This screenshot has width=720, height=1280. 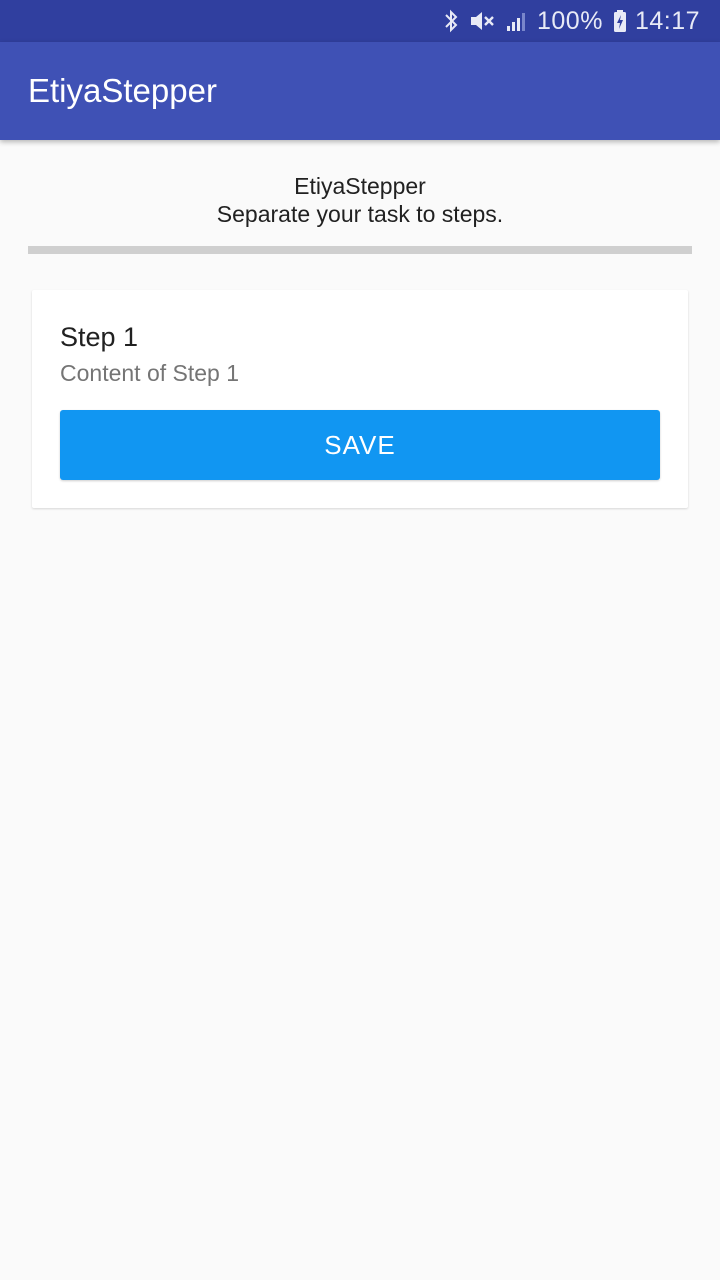 I want to click on bluetooth-icon, so click(x=451, y=21).